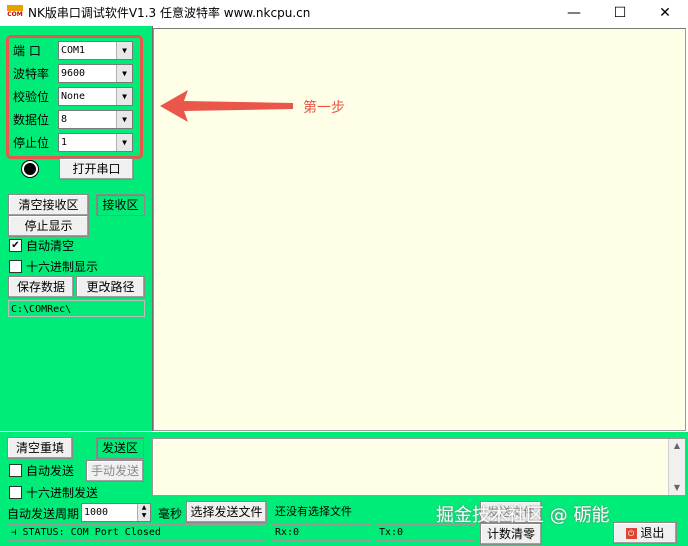  I want to click on exit-button: ⏻ 退出, so click(645, 533).